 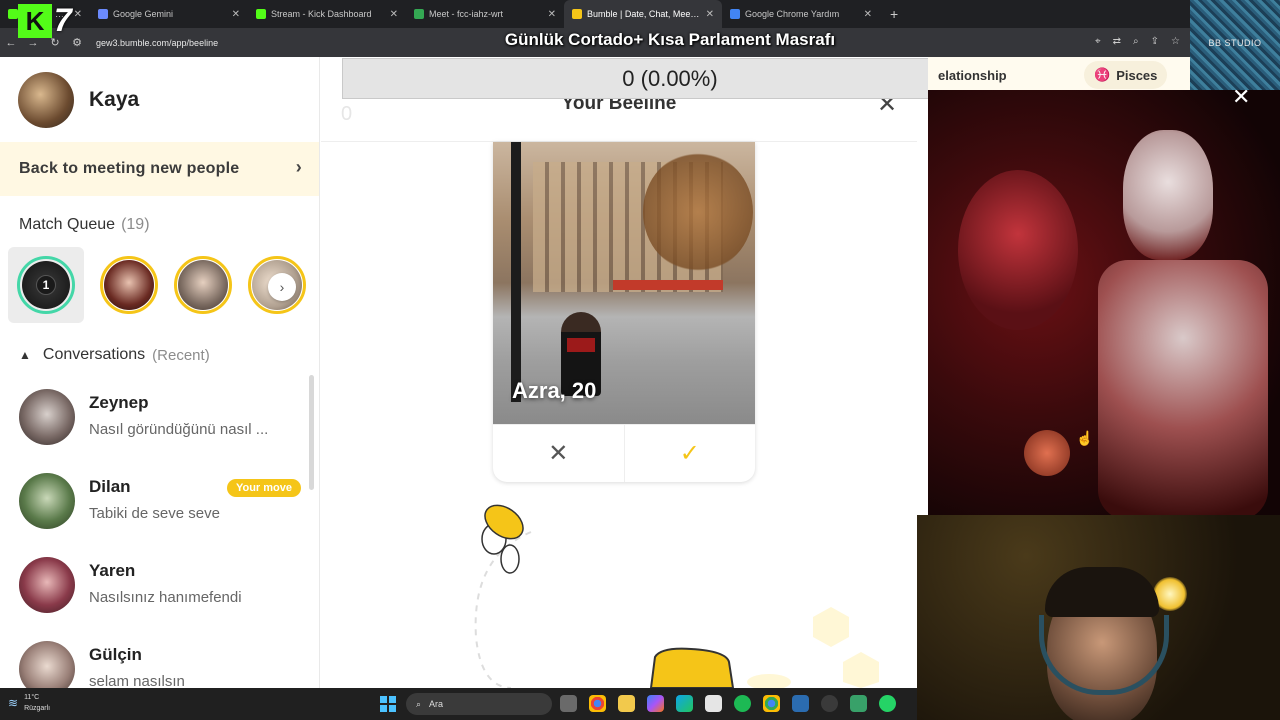 What do you see at coordinates (181, 355) in the screenshot?
I see `conversations-filter: (Recent)` at bounding box center [181, 355].